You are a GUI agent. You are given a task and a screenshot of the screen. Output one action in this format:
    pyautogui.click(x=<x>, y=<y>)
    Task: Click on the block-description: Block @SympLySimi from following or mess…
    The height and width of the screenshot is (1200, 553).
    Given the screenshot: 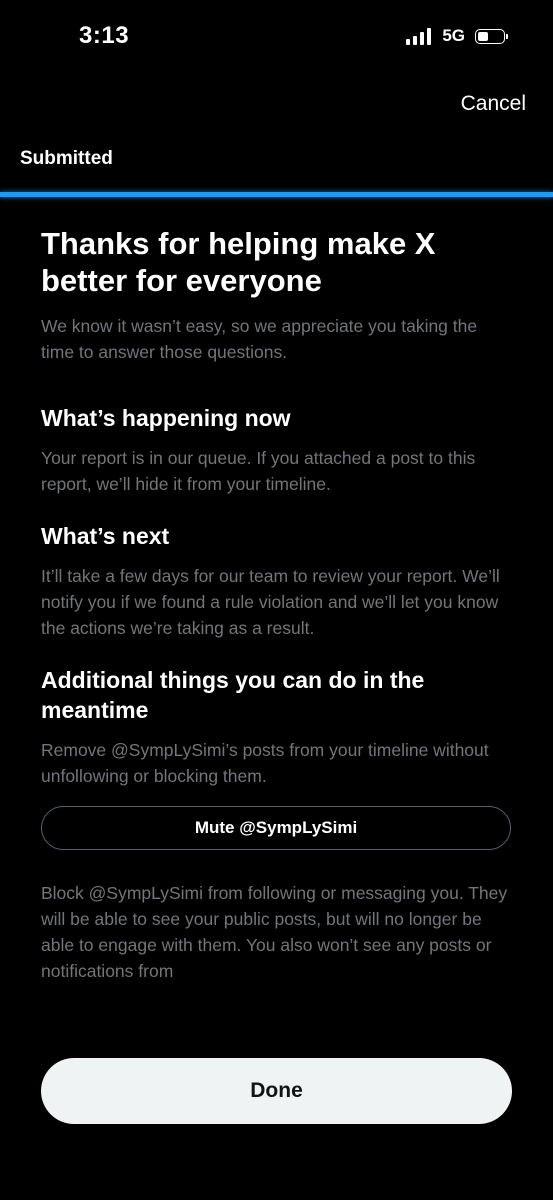 What is the action you would take?
    pyautogui.click(x=274, y=932)
    